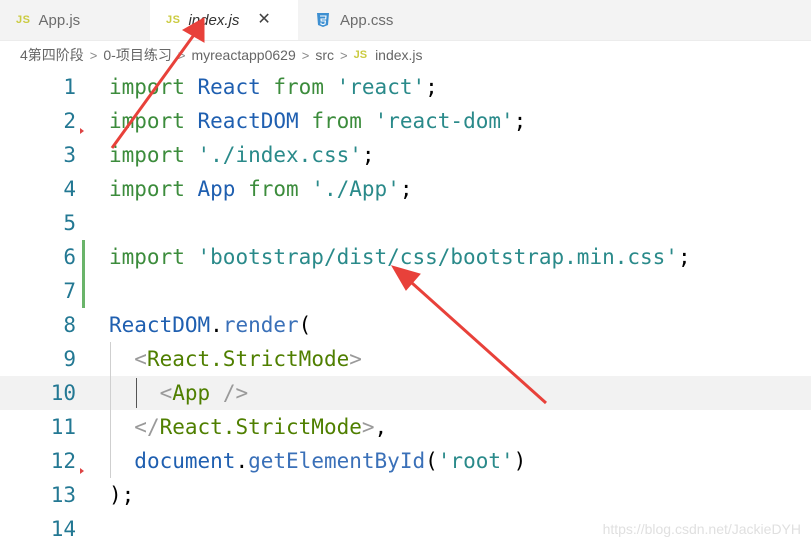 The image size is (811, 549). Describe the element at coordinates (405, 393) in the screenshot. I see `code-line: 10 <App />` at that location.